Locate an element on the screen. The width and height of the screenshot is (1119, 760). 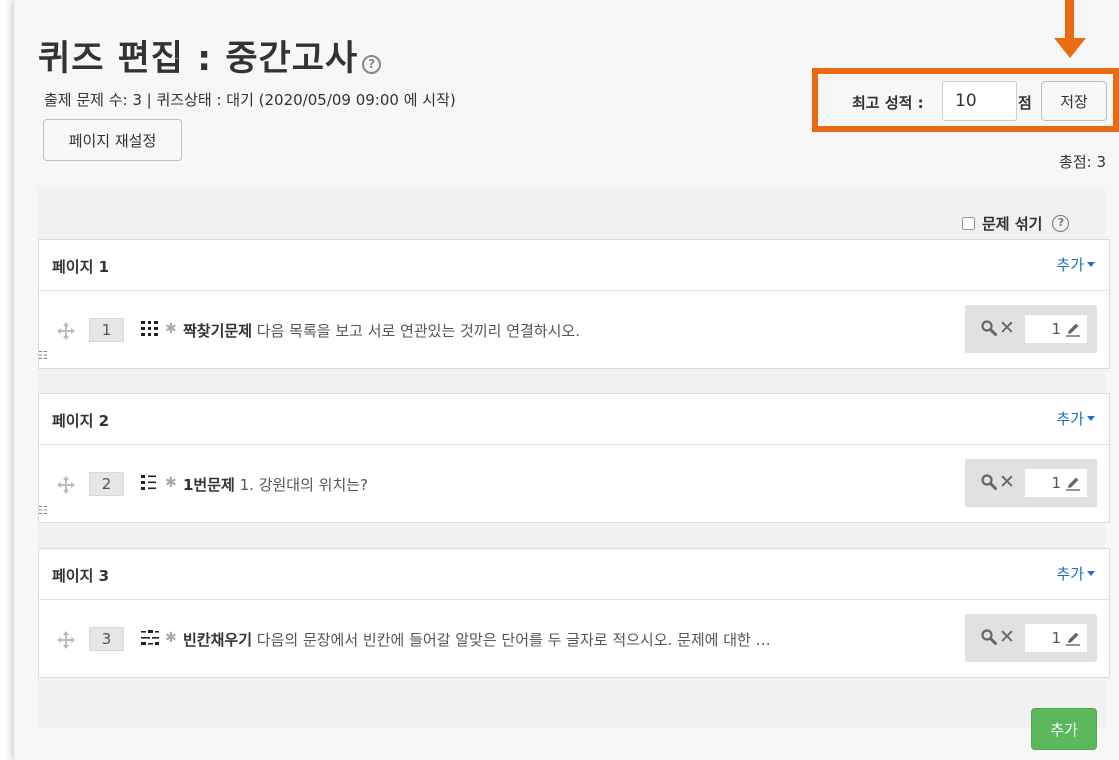
shuffle-checkbox is located at coordinates (968, 223).